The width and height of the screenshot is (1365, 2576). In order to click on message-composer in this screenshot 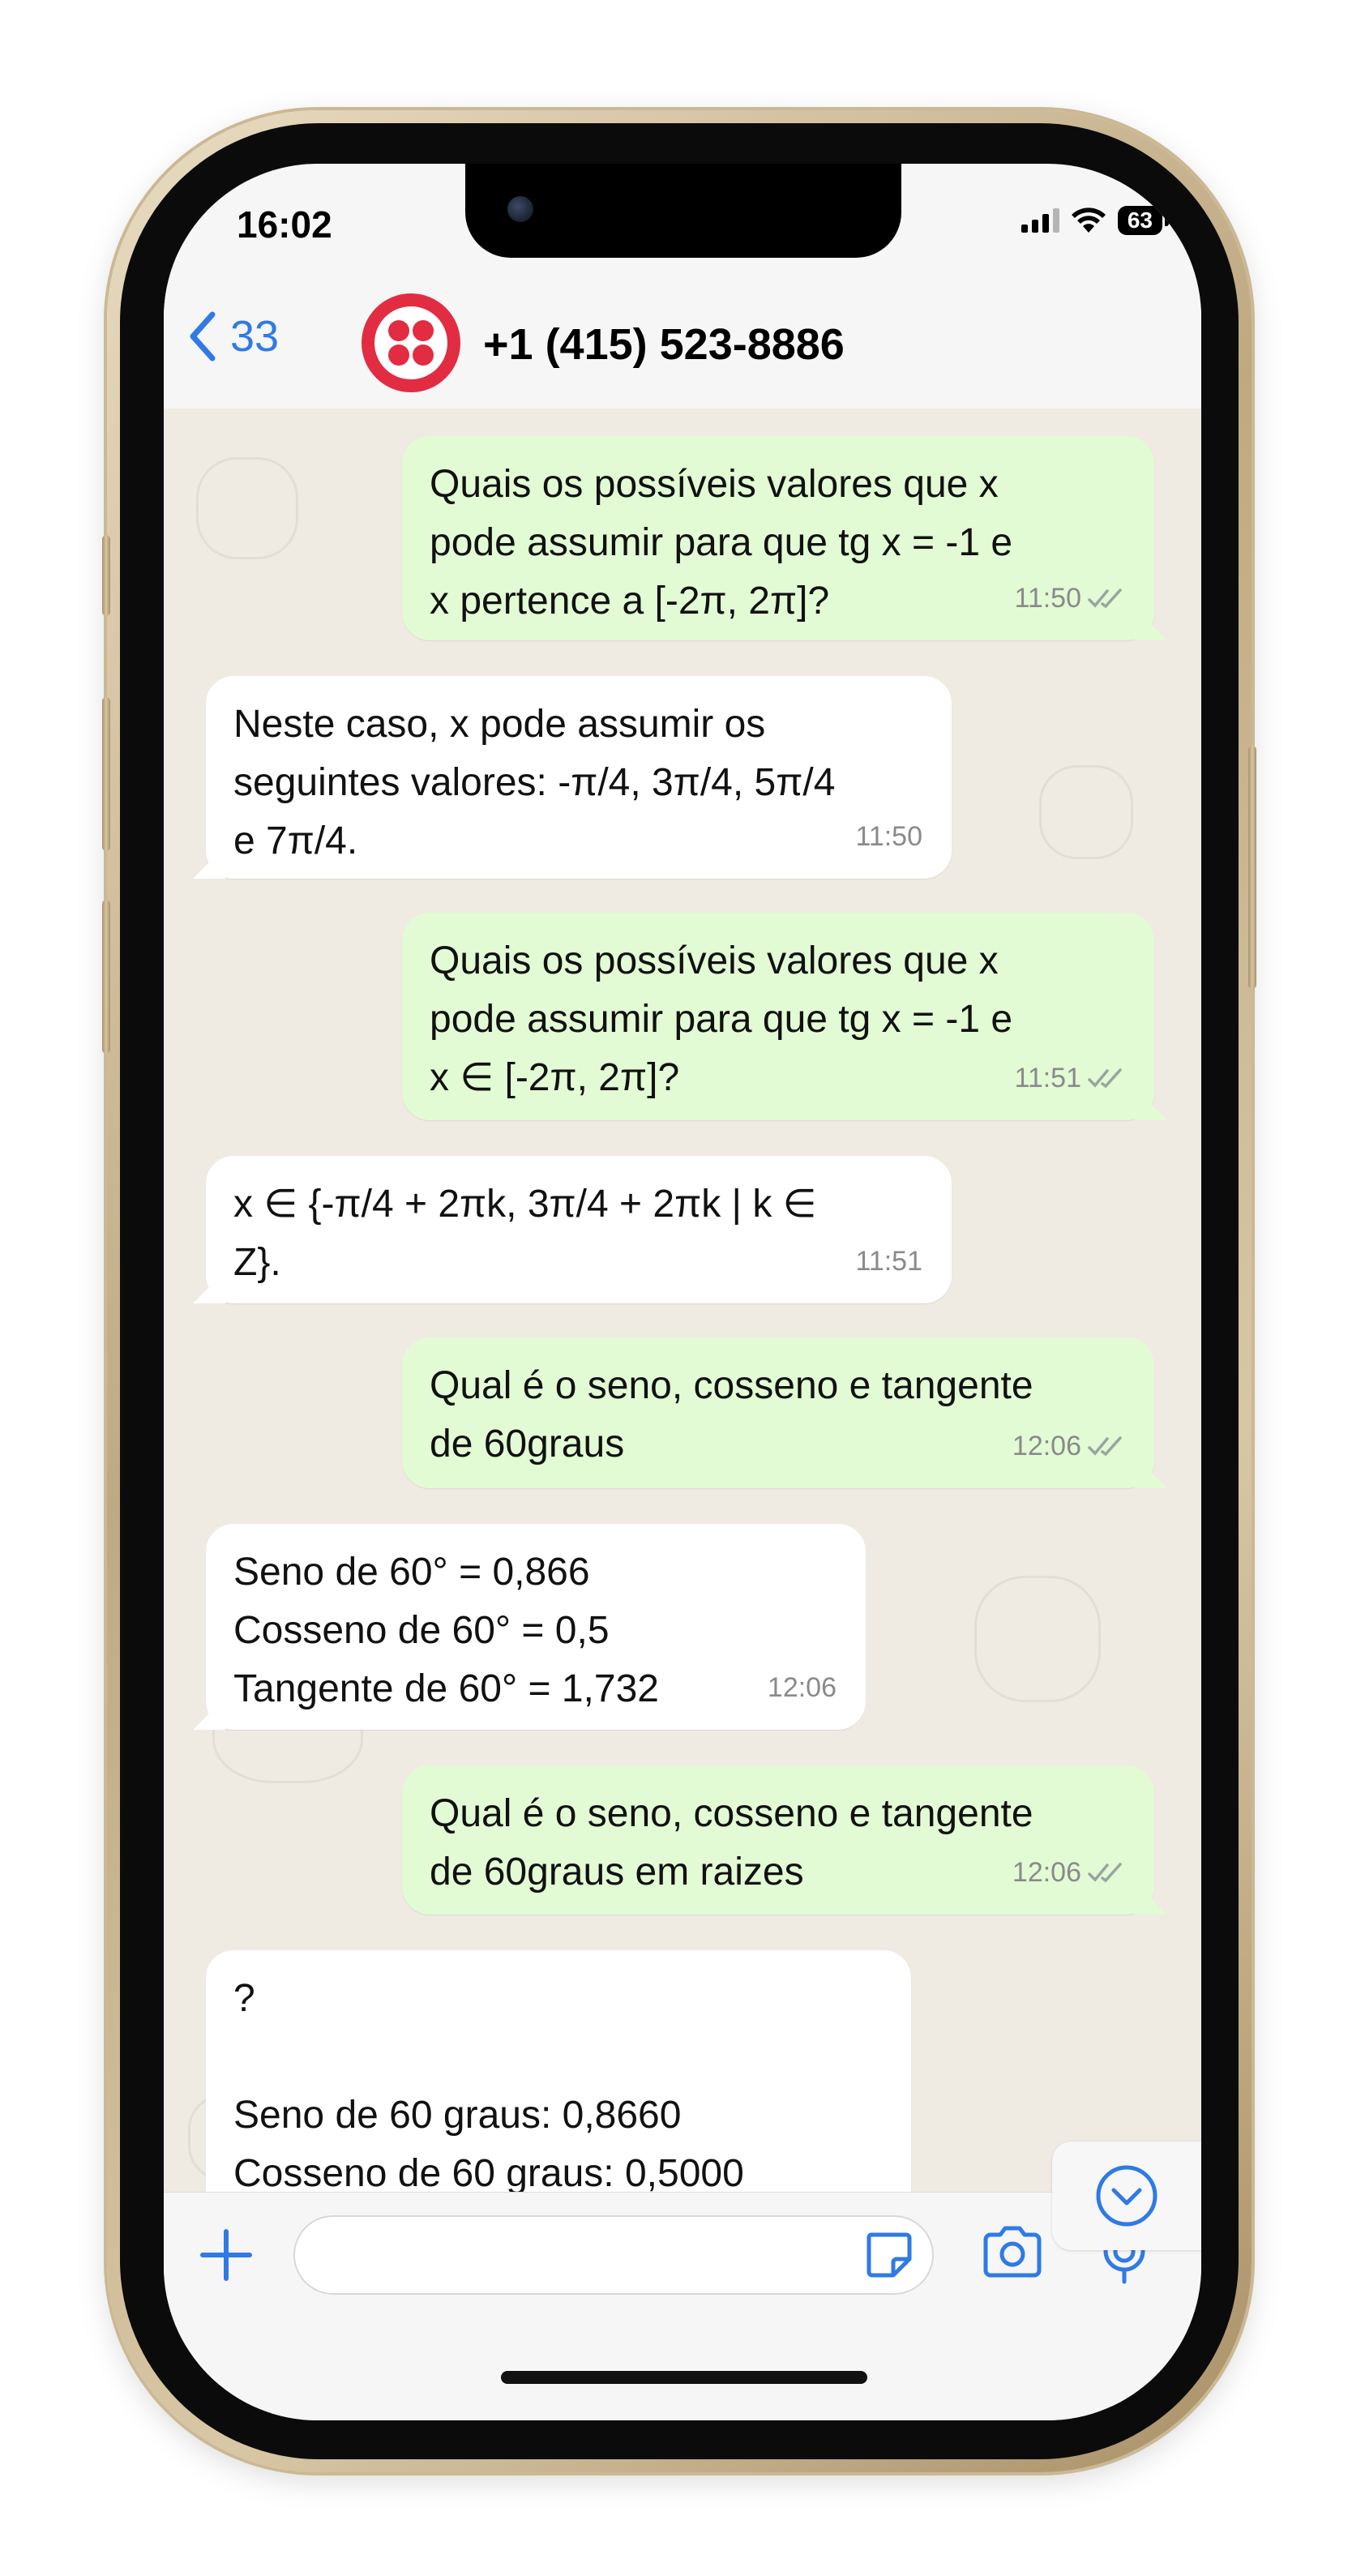, I will do `click(682, 2306)`.